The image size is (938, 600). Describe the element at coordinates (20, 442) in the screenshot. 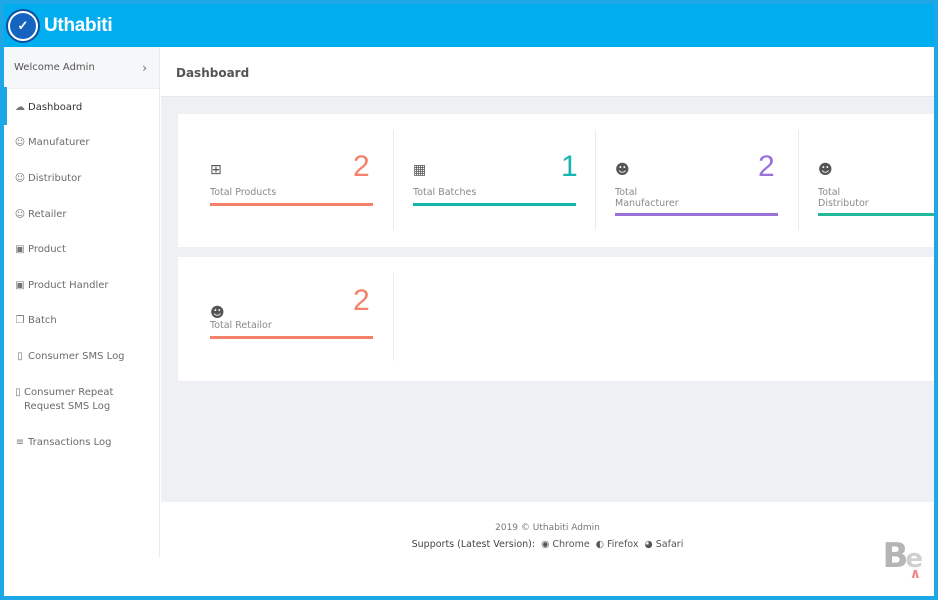

I see `list-icon: ≡` at that location.